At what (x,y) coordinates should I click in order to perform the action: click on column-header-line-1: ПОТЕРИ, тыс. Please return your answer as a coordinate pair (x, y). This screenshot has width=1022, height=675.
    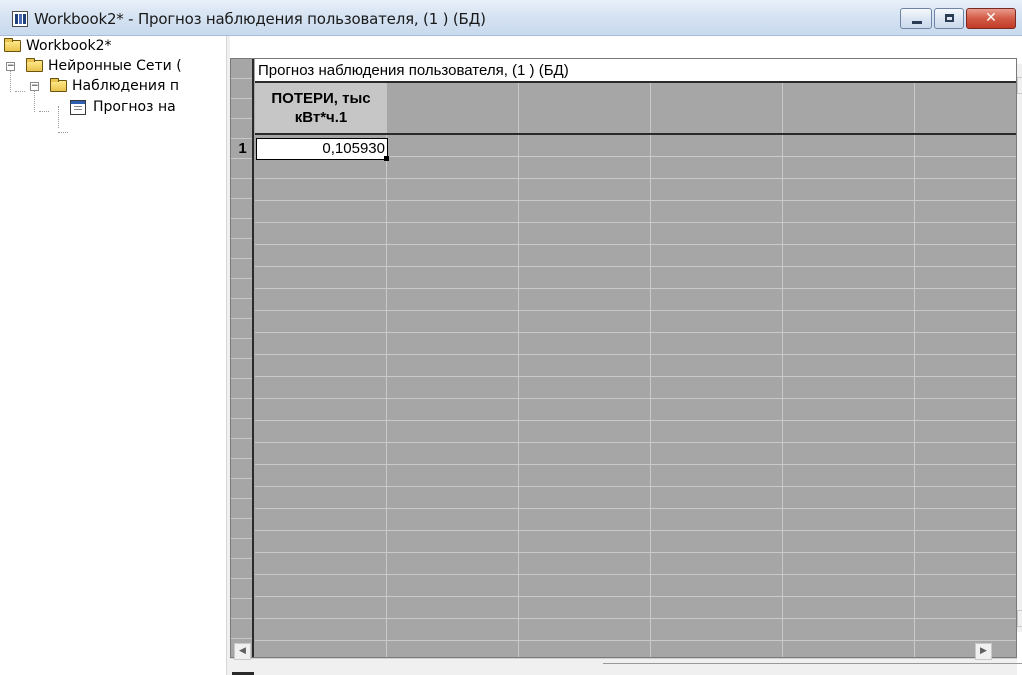
    Looking at the image, I should click on (321, 98).